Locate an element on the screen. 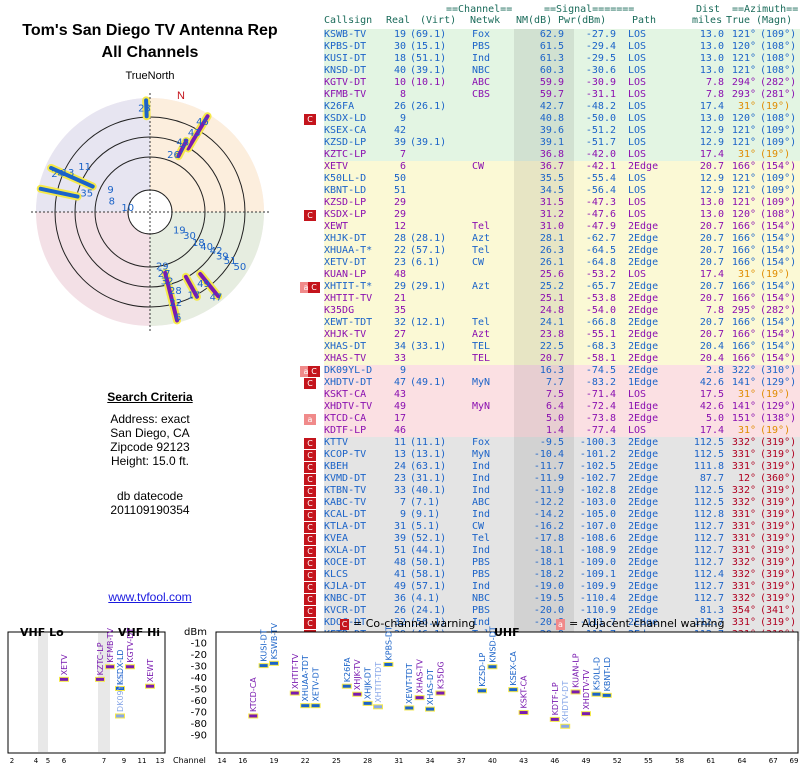 The height and width of the screenshot is (768, 800). cell-real: 26 is located at coordinates (399, 106).